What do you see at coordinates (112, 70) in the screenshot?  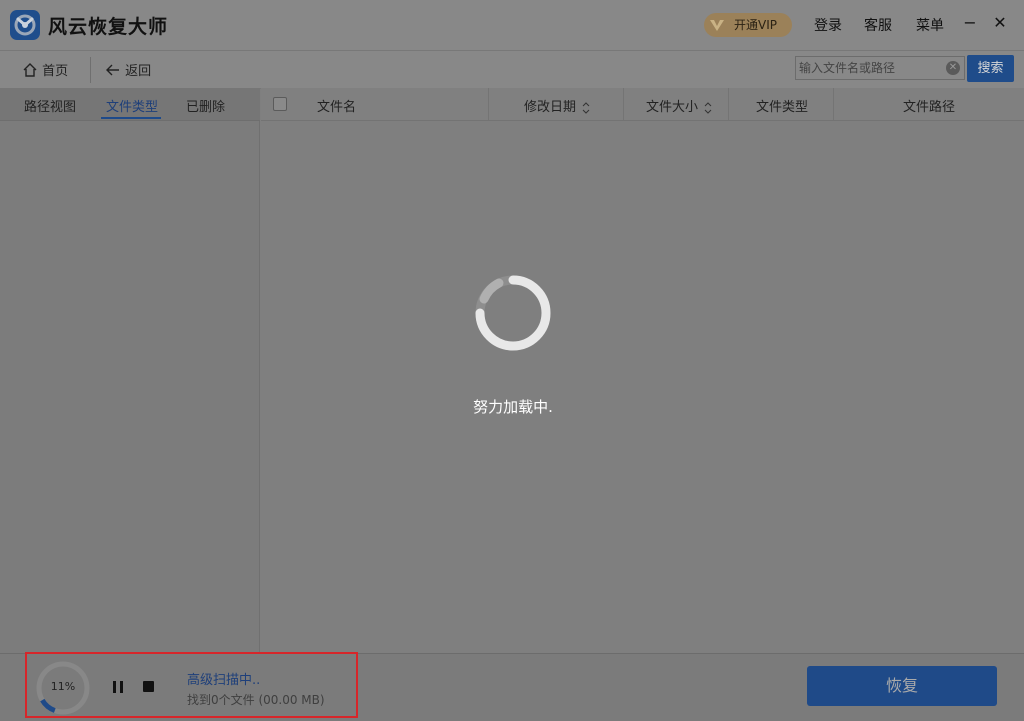 I see `back-arrow-icon` at bounding box center [112, 70].